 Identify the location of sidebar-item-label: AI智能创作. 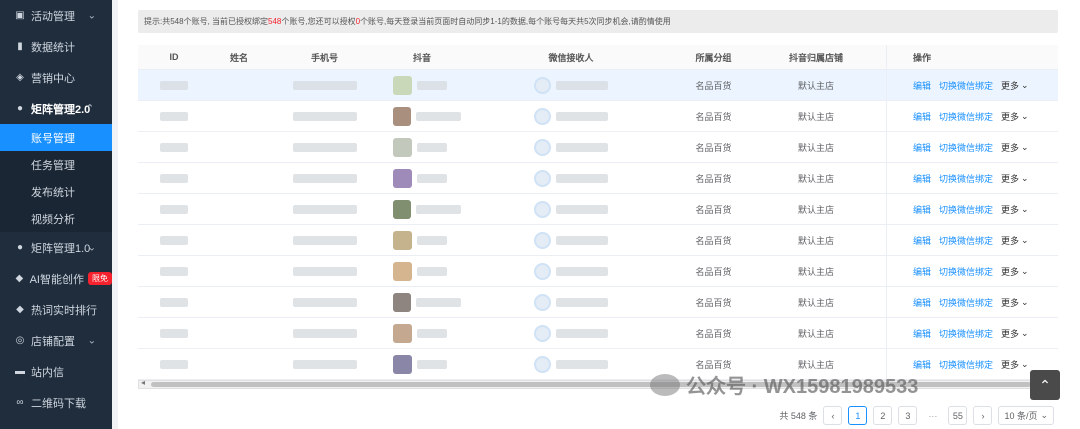
(56, 279).